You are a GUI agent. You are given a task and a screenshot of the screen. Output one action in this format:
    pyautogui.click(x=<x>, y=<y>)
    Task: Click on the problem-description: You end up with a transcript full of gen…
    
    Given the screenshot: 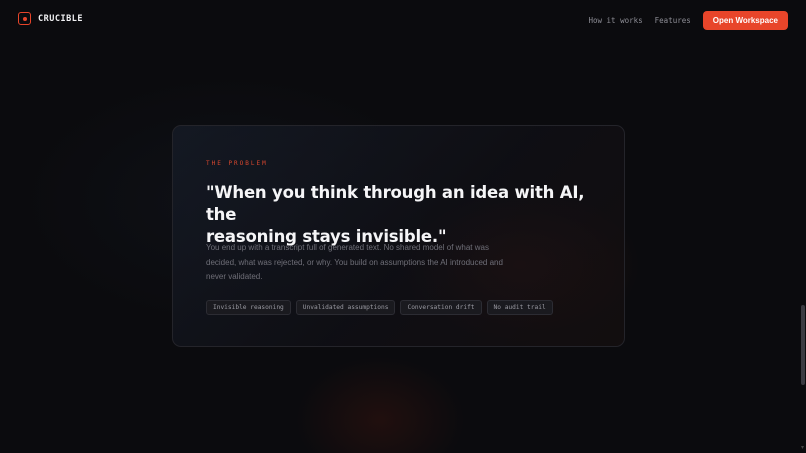 What is the action you would take?
    pyautogui.click(x=354, y=262)
    